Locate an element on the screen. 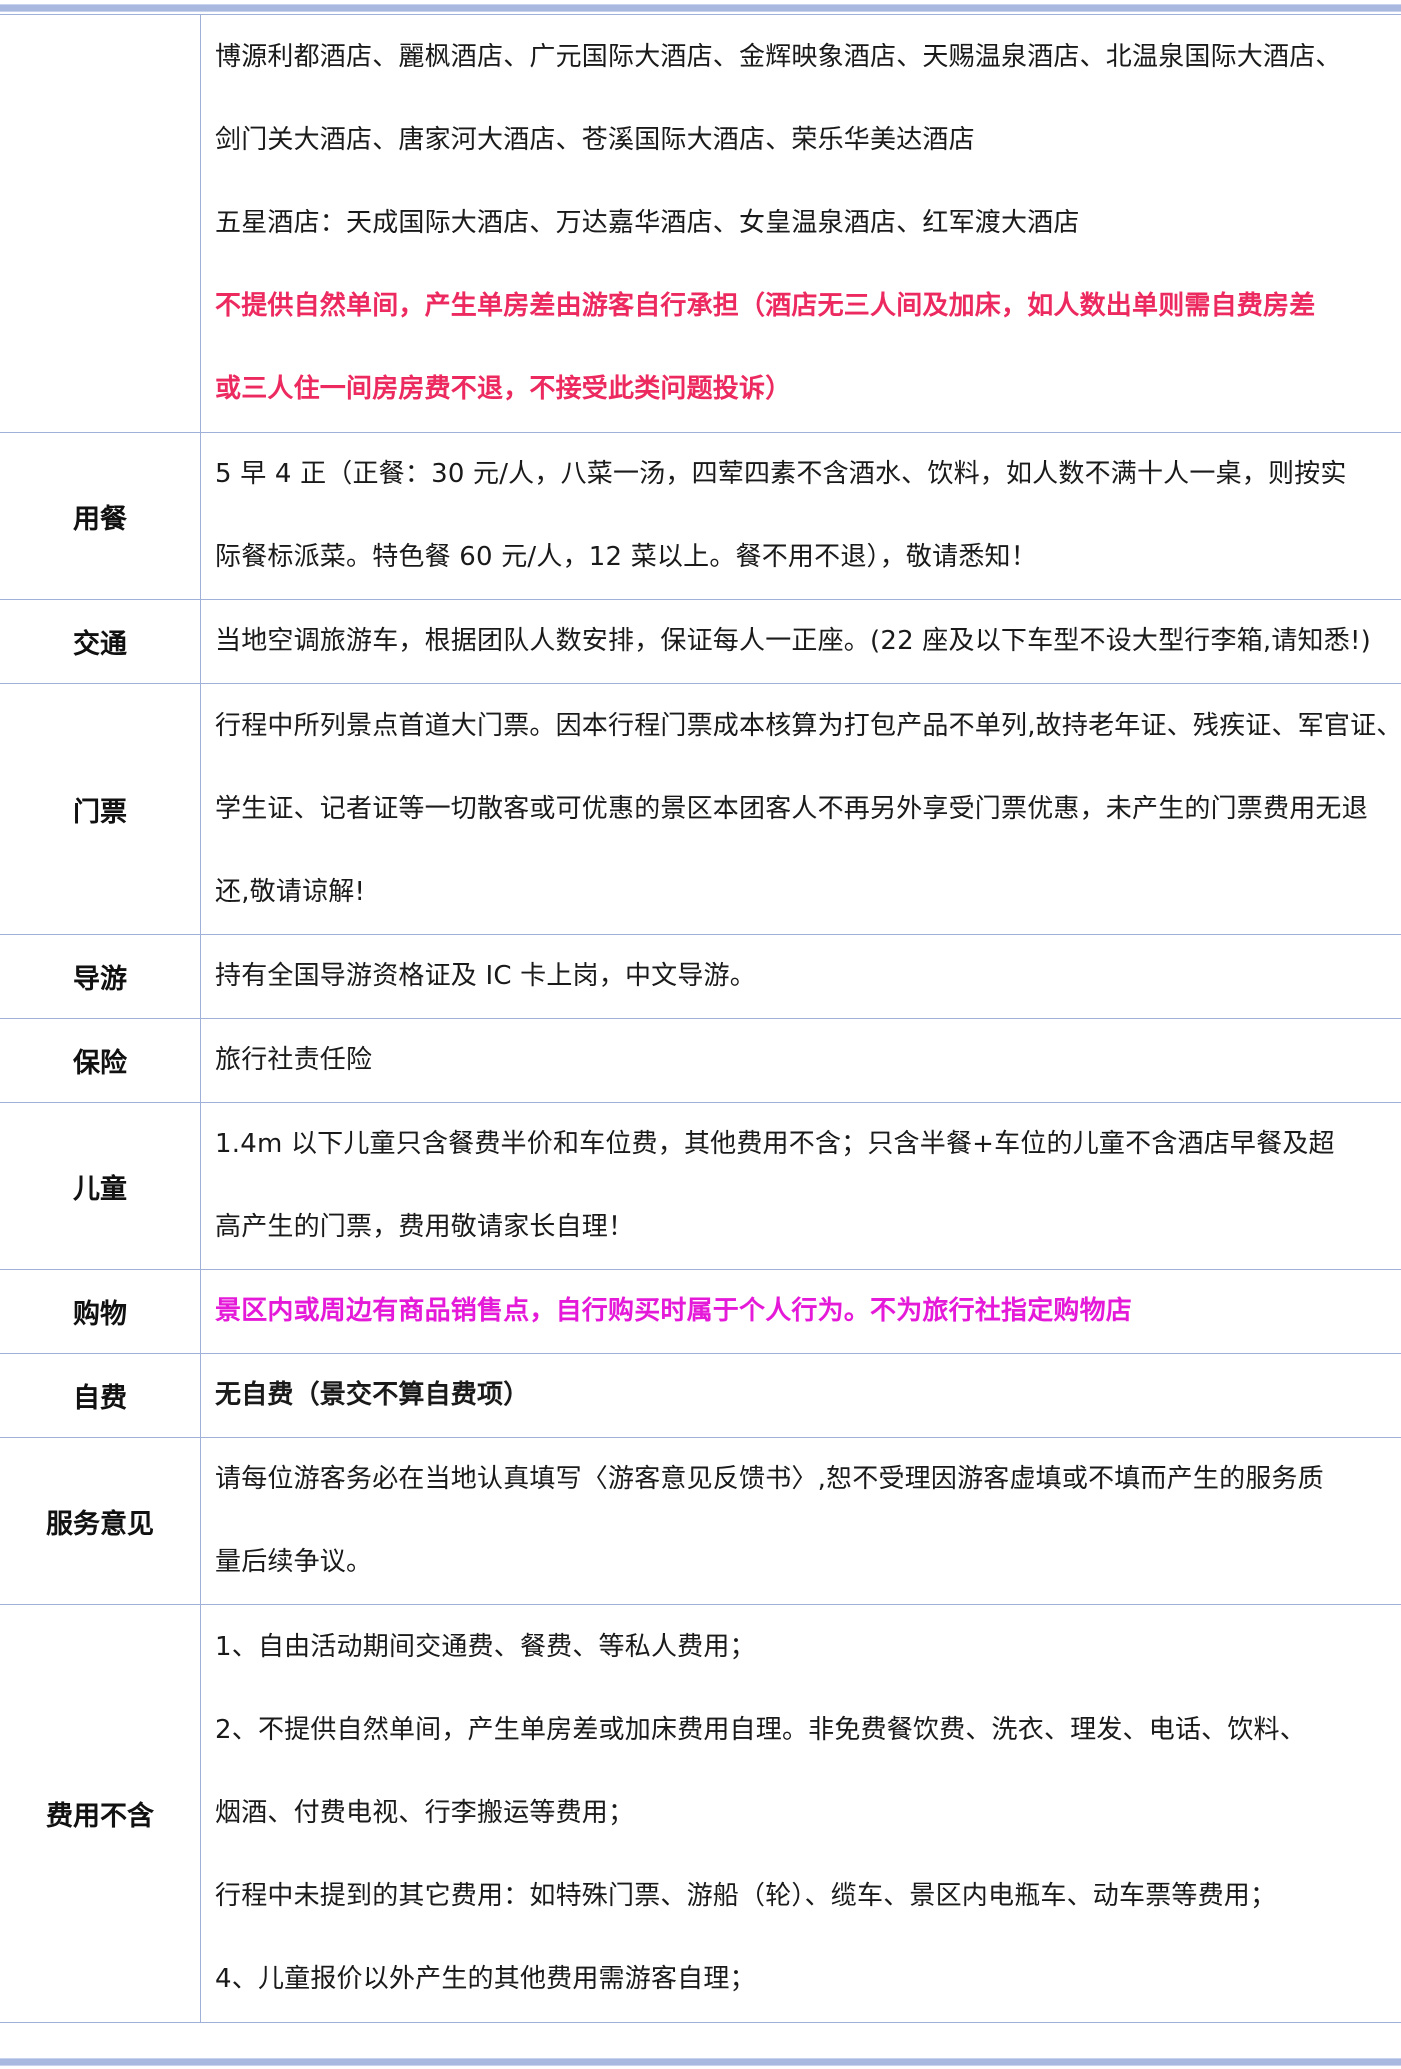 This screenshot has width=1401, height=2069. top-border-bar is located at coordinates (700, 8).